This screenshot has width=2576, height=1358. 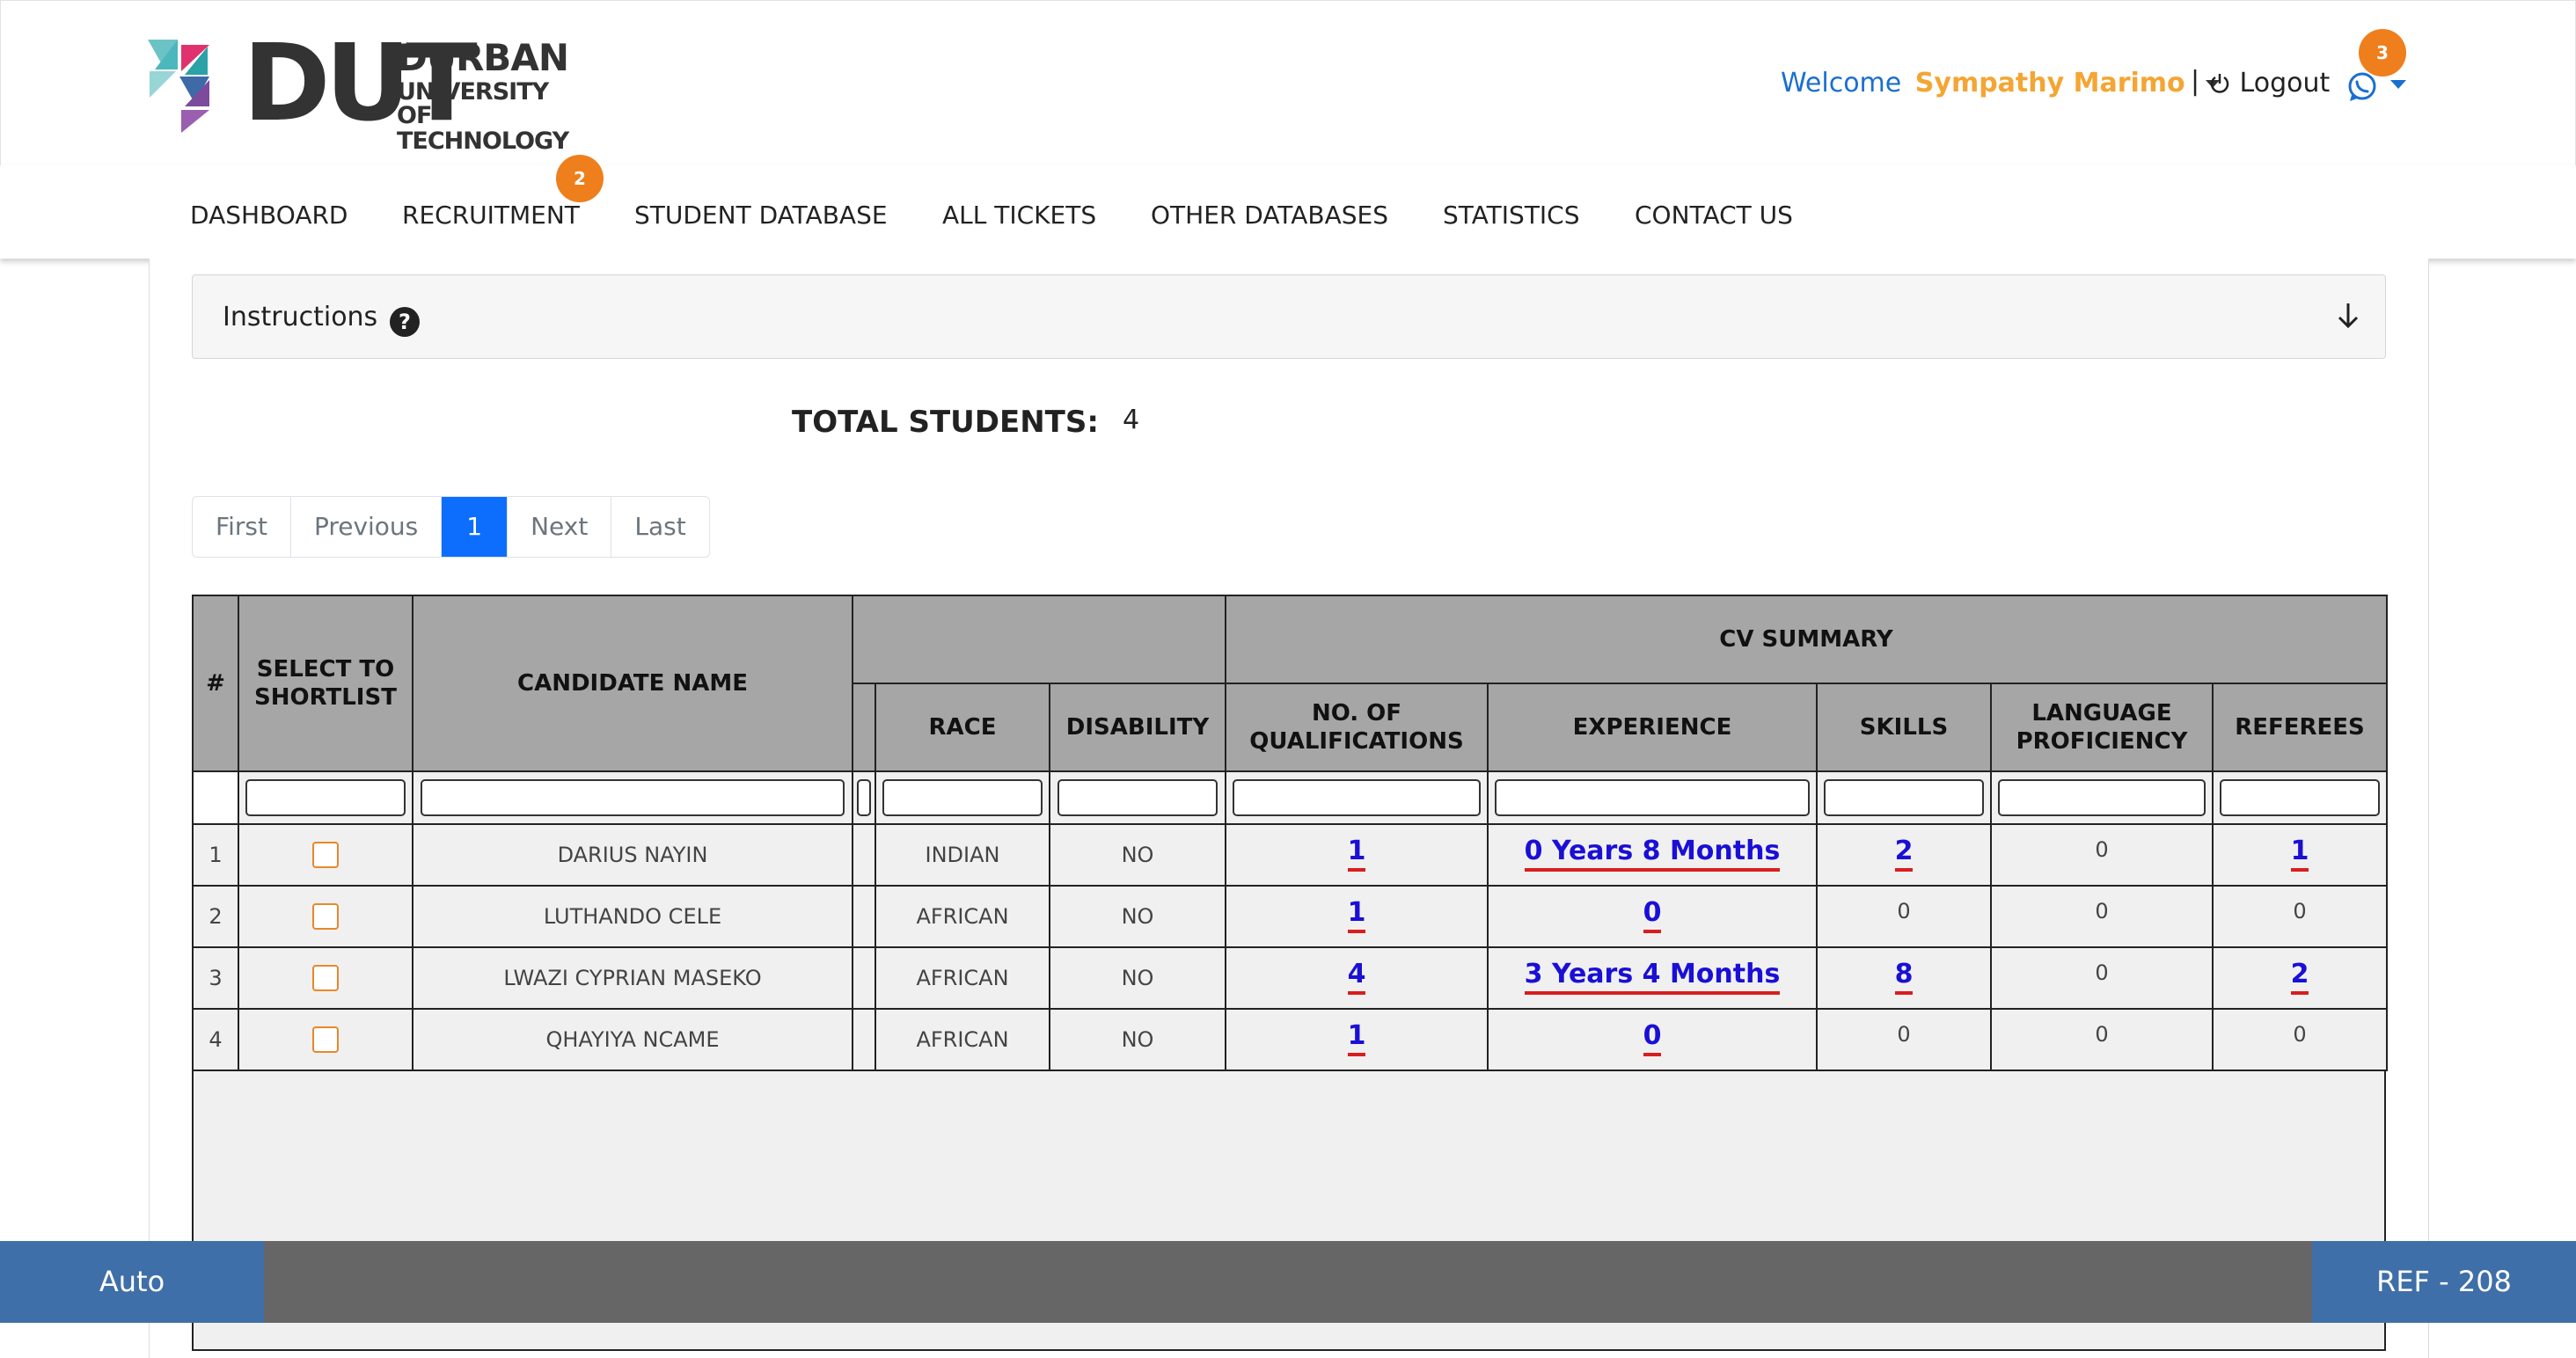 What do you see at coordinates (215, 797) in the screenshot?
I see `filter-cell-num` at bounding box center [215, 797].